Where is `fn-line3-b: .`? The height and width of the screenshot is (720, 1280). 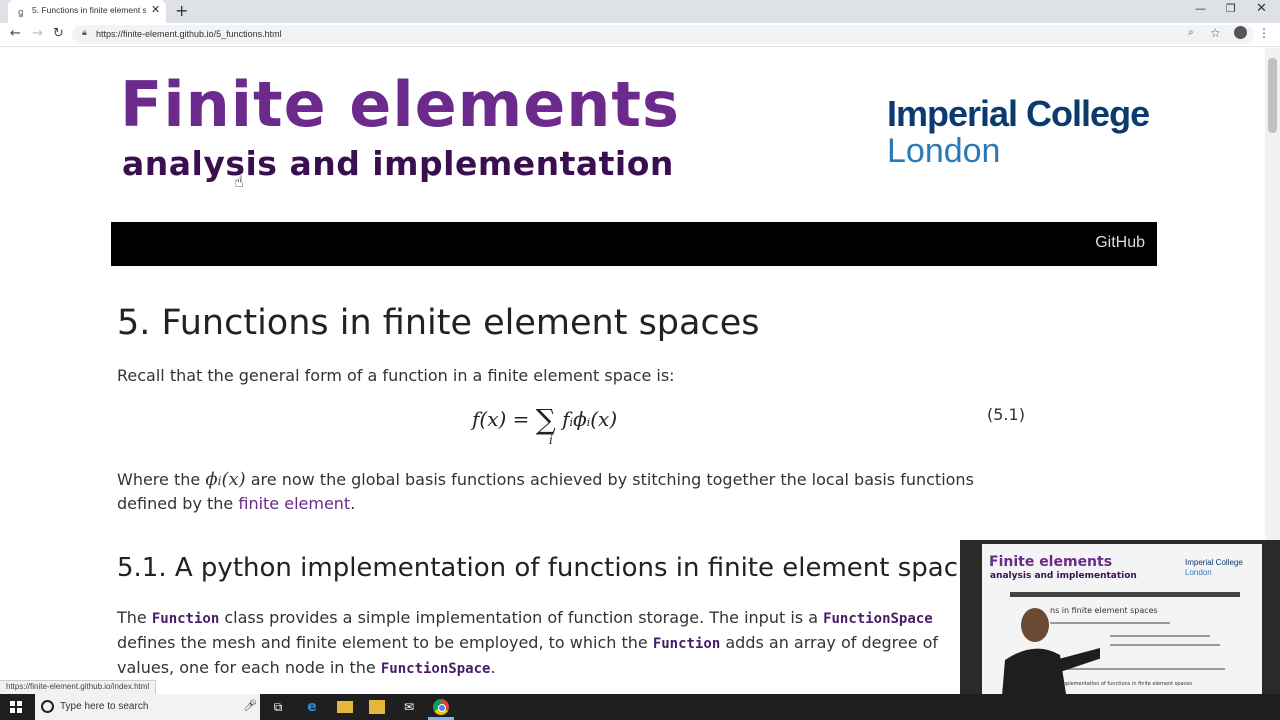
fn-line3-b: . is located at coordinates (493, 667).